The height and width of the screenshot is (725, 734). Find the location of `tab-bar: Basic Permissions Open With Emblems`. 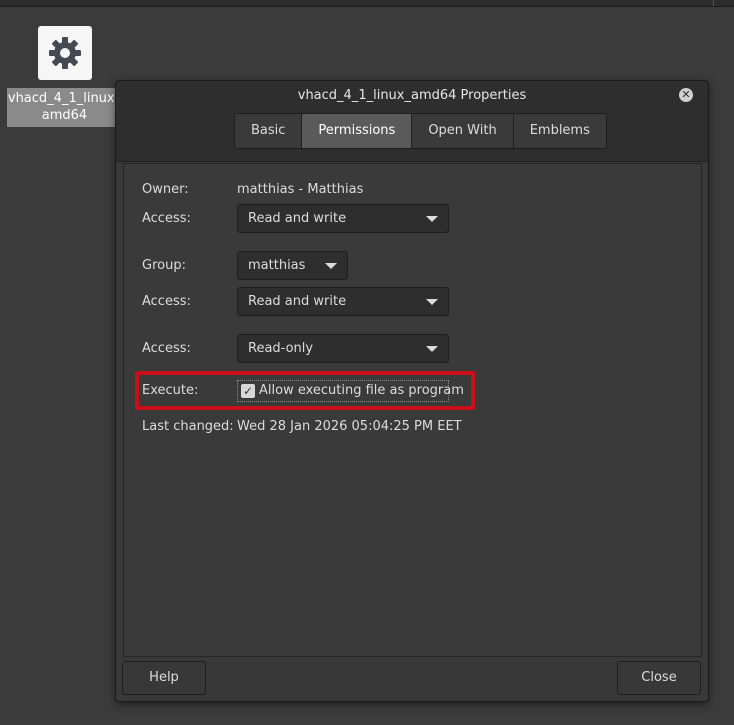

tab-bar: Basic Permissions Open With Emblems is located at coordinates (420, 131).